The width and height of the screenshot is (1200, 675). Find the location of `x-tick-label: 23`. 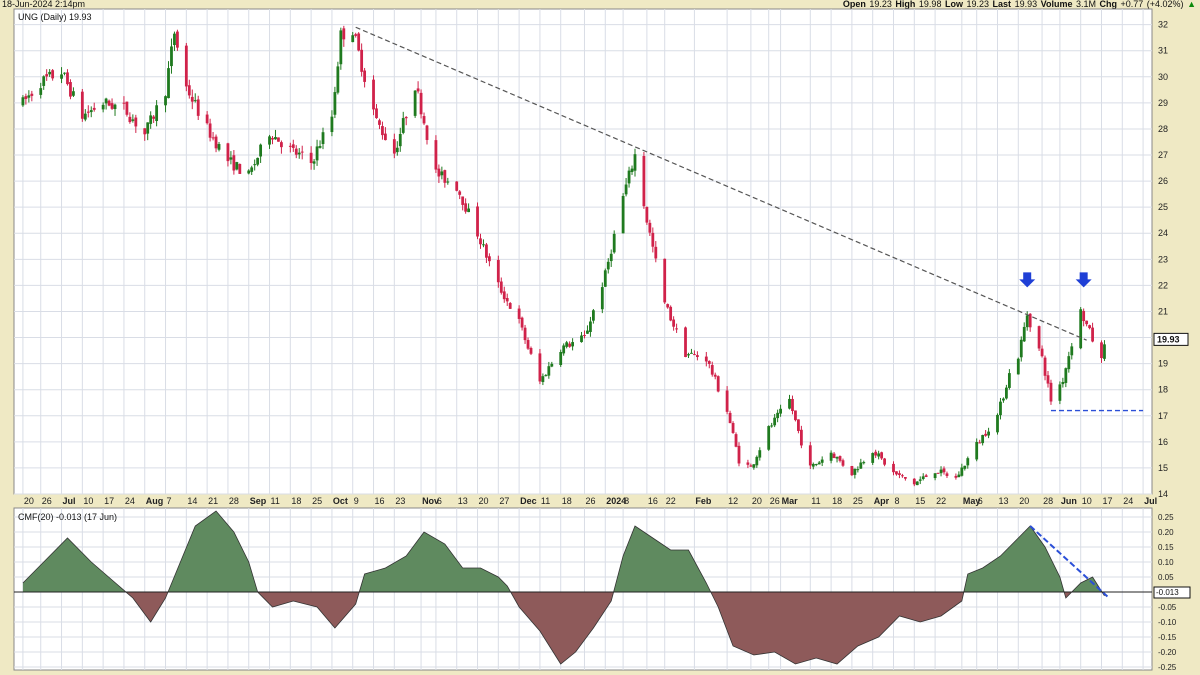

x-tick-label: 23 is located at coordinates (400, 501).